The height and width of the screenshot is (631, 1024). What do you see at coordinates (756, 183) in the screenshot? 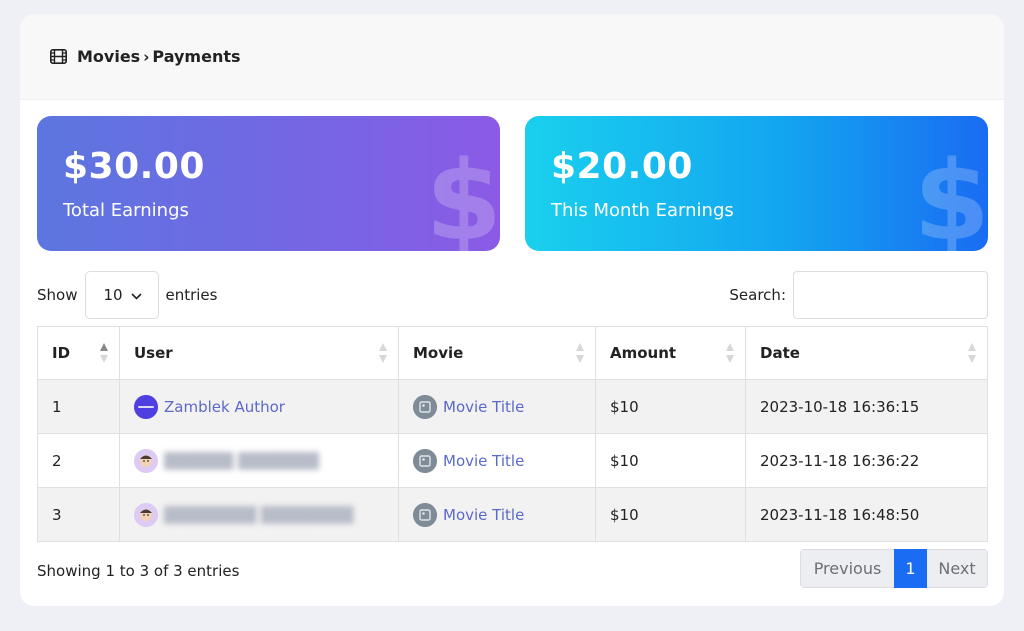
I see `month-earnings-card: $20.00 This Month Earnings $` at bounding box center [756, 183].